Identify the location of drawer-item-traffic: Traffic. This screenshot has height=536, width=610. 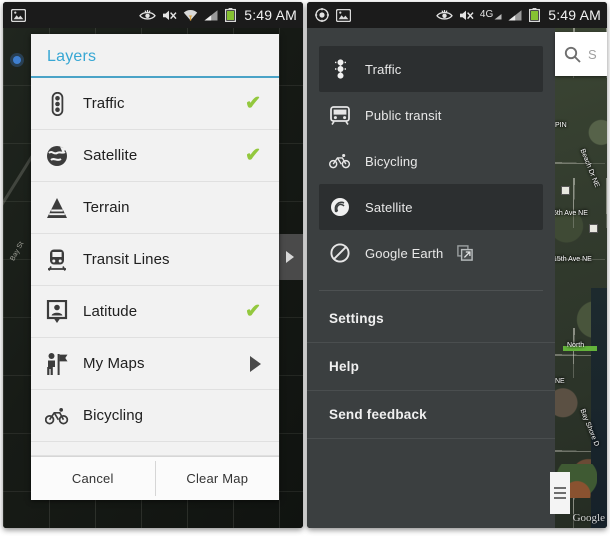
(431, 69).